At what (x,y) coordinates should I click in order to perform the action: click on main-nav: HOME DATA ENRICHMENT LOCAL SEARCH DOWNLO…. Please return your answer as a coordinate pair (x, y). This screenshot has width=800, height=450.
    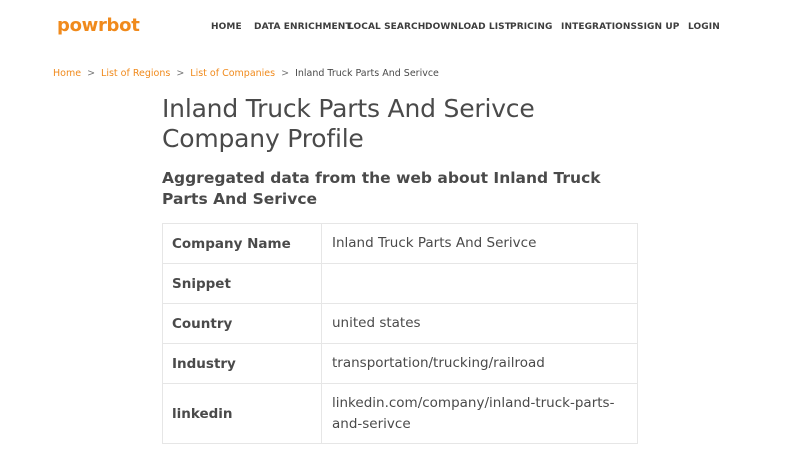
    Looking at the image, I should click on (400, 29).